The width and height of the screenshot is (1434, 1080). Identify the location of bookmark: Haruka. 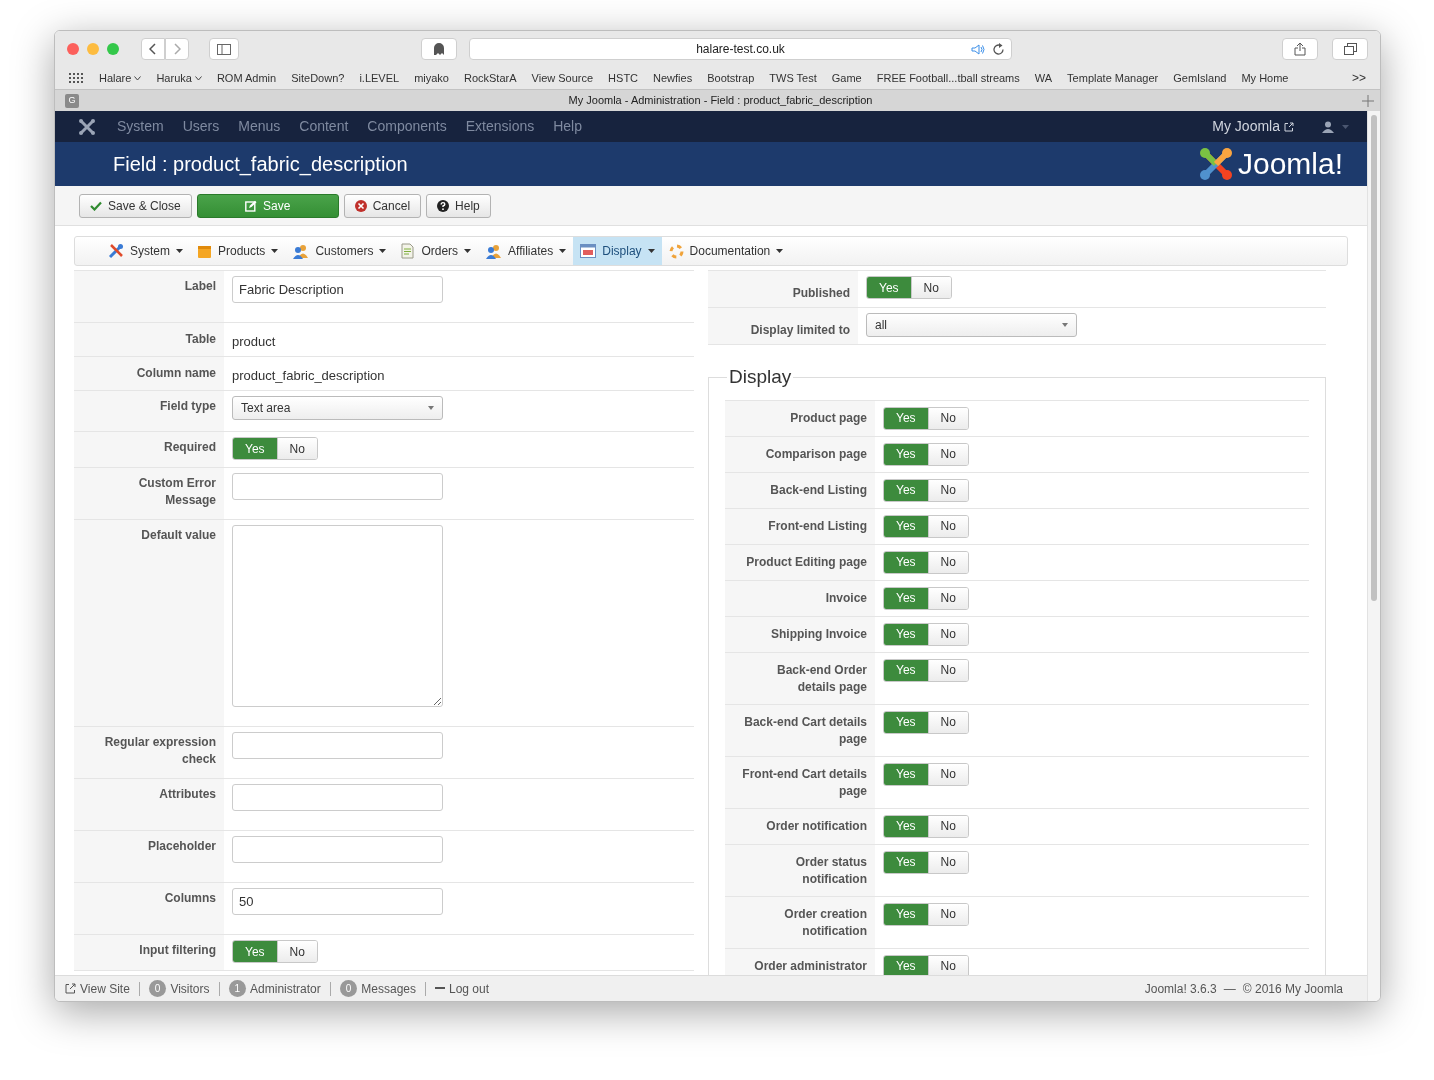
(179, 78).